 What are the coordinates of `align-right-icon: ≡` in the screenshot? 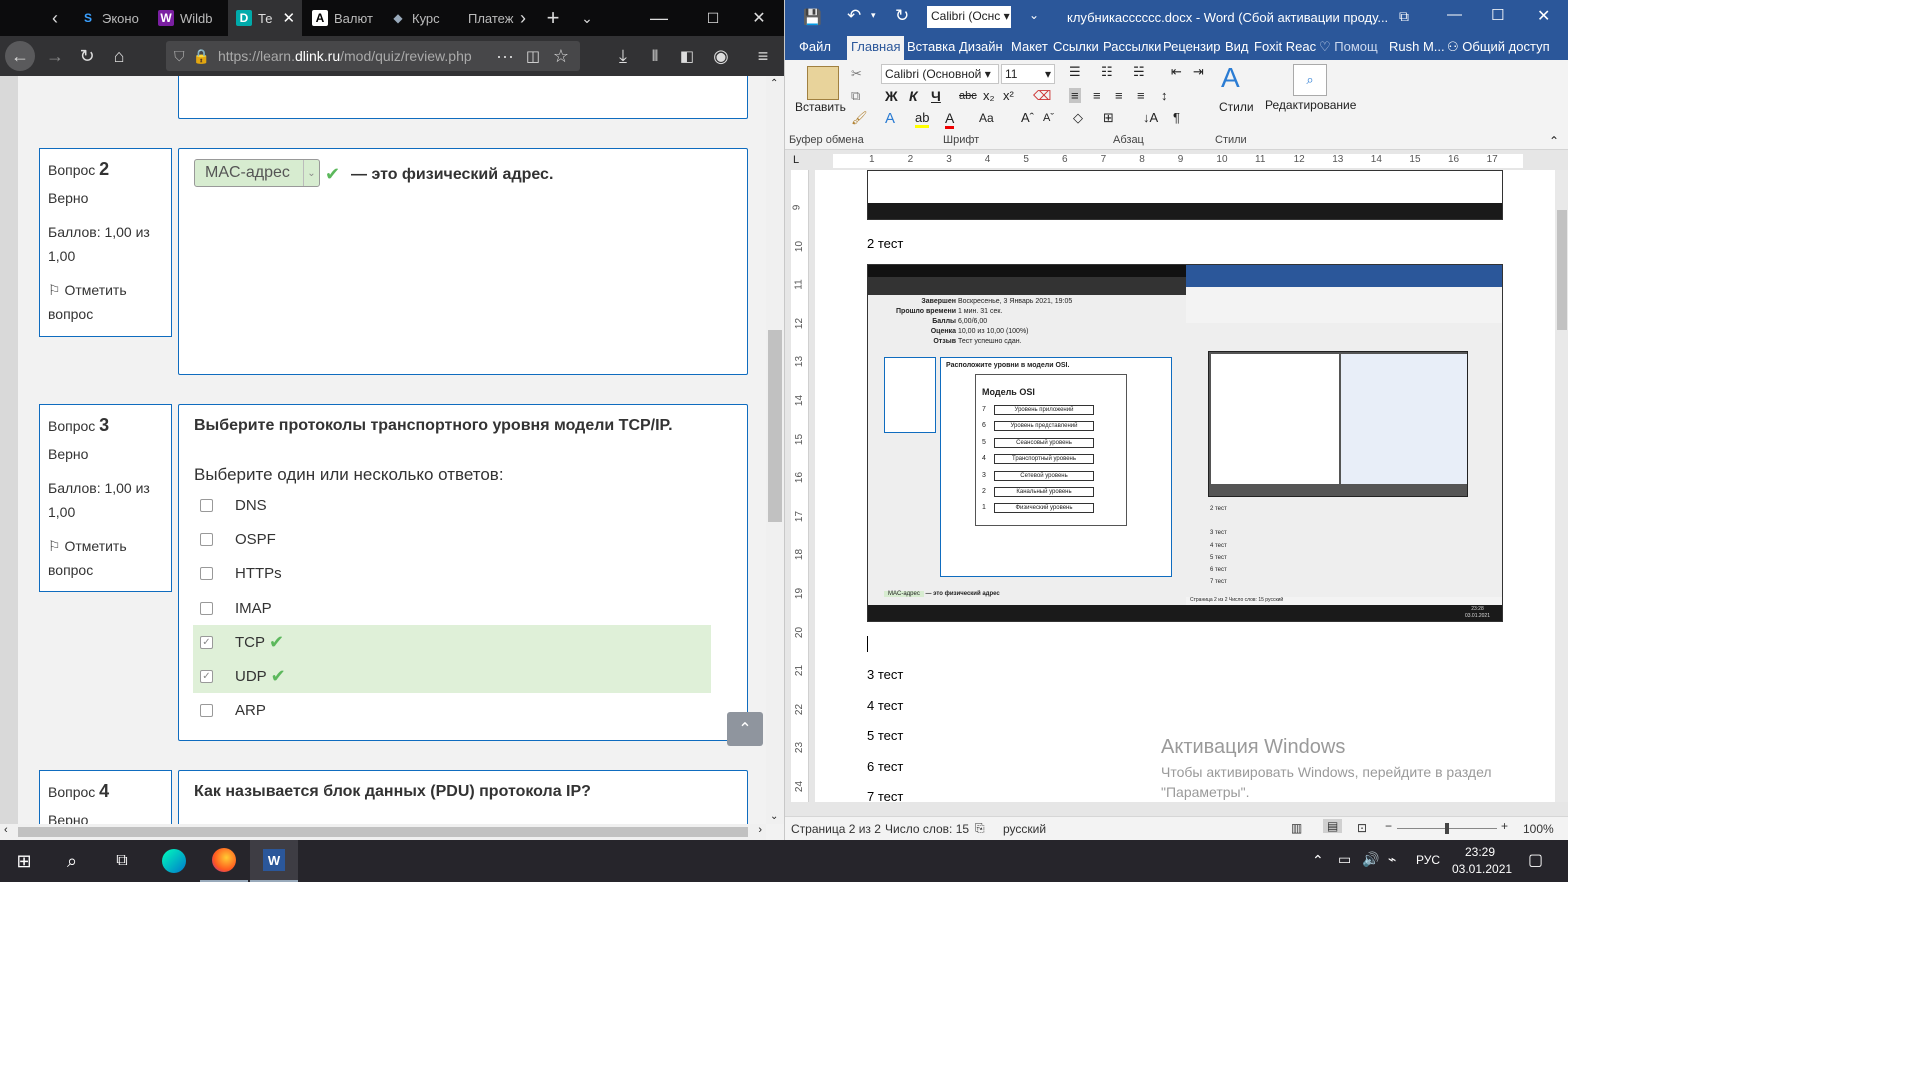 It's located at (1119, 95).